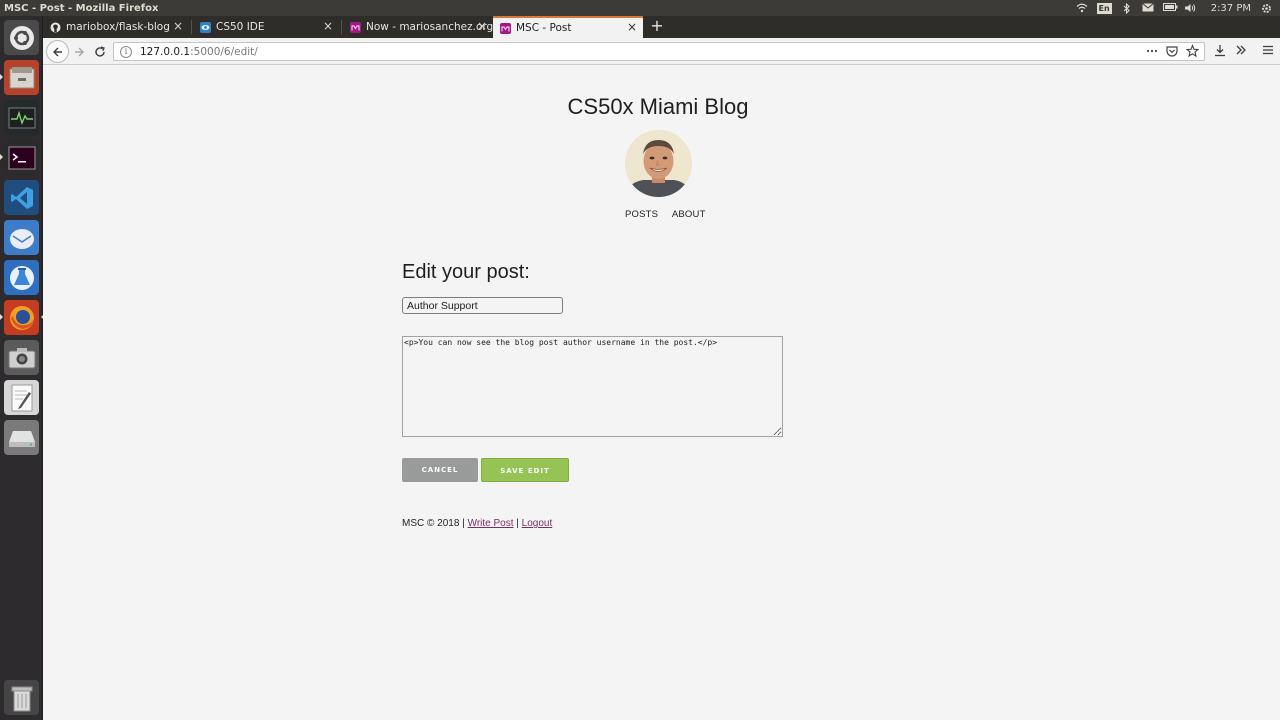  What do you see at coordinates (1192, 52) in the screenshot?
I see `bookmark-star-icon` at bounding box center [1192, 52].